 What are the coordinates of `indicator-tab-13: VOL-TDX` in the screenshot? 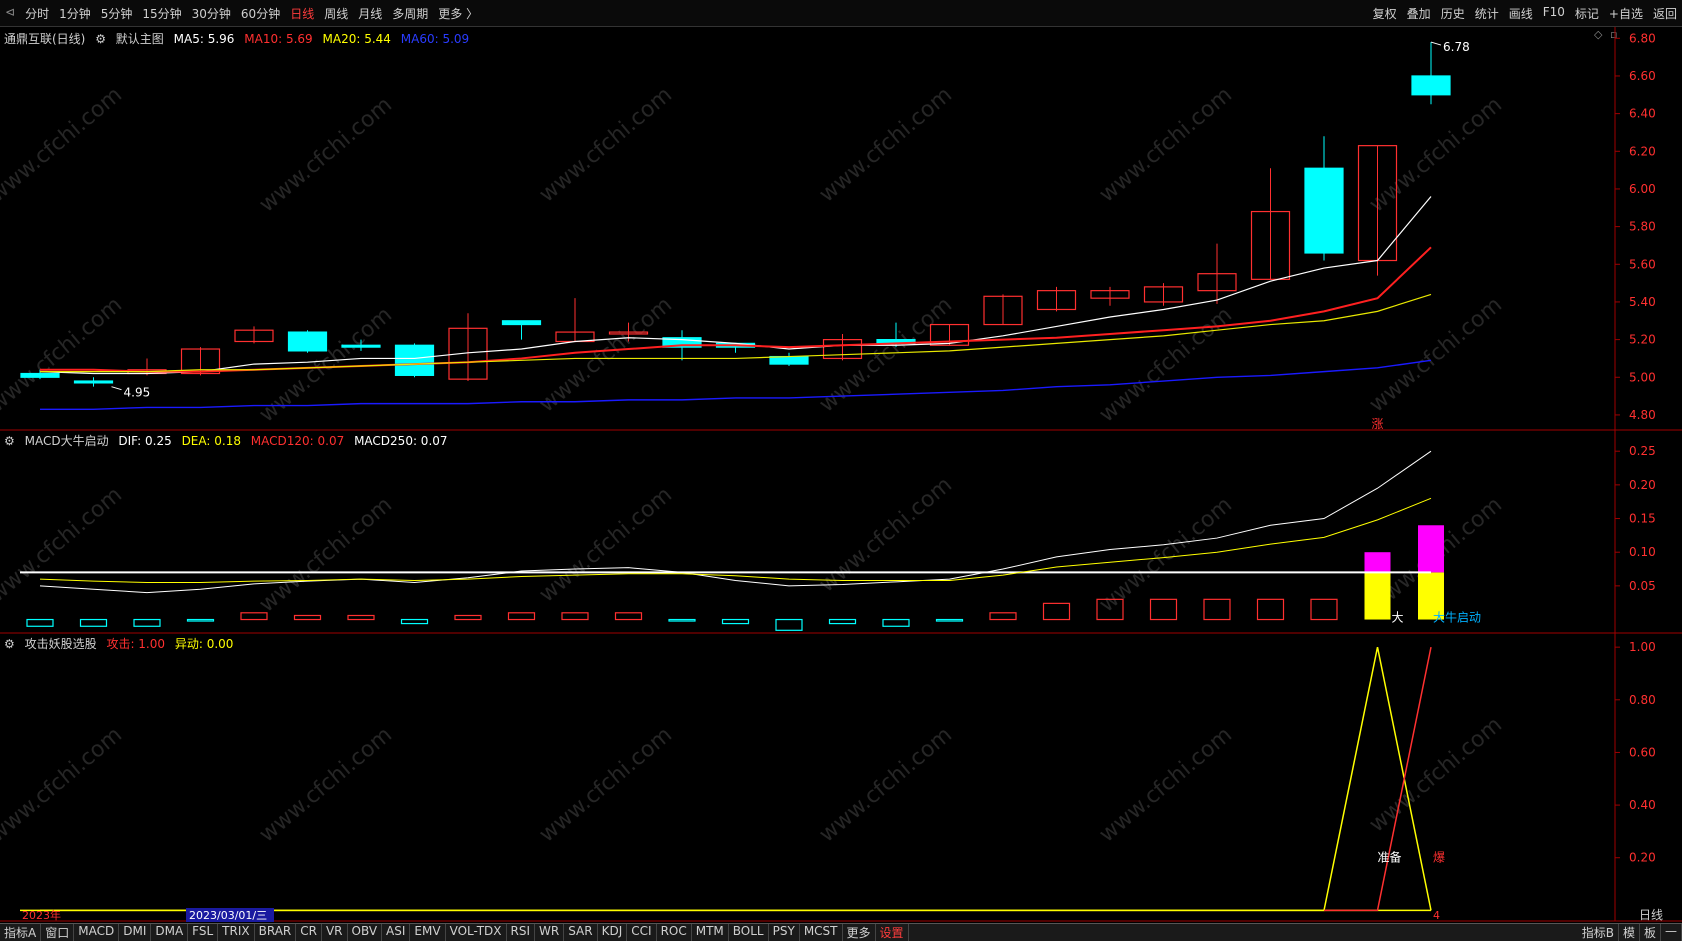 It's located at (476, 932).